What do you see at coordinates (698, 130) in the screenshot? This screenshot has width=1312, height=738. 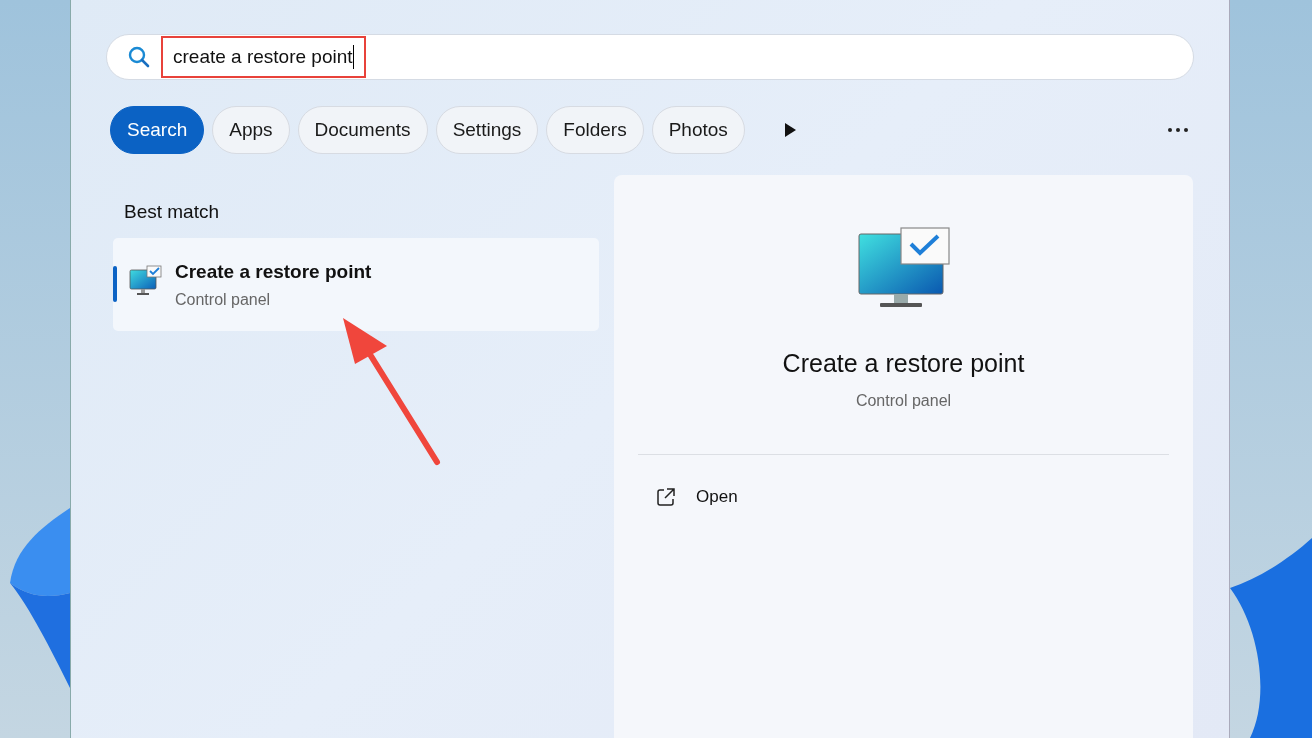 I see `filter-tab: Photos` at bounding box center [698, 130].